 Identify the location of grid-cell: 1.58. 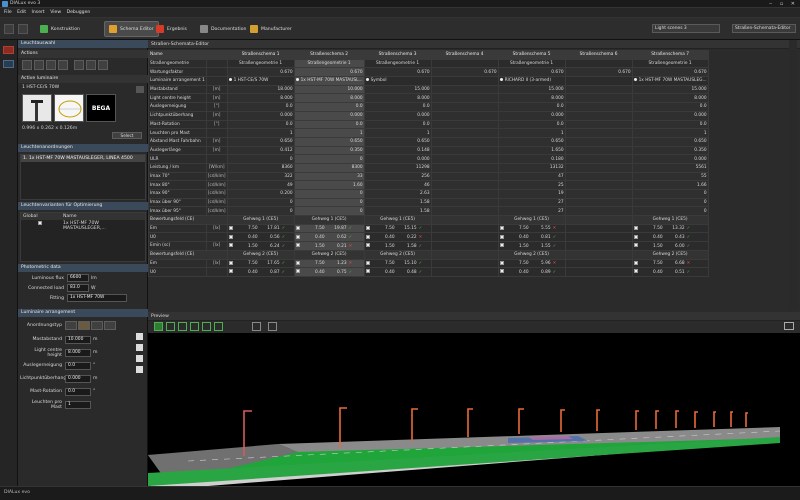
(397, 211).